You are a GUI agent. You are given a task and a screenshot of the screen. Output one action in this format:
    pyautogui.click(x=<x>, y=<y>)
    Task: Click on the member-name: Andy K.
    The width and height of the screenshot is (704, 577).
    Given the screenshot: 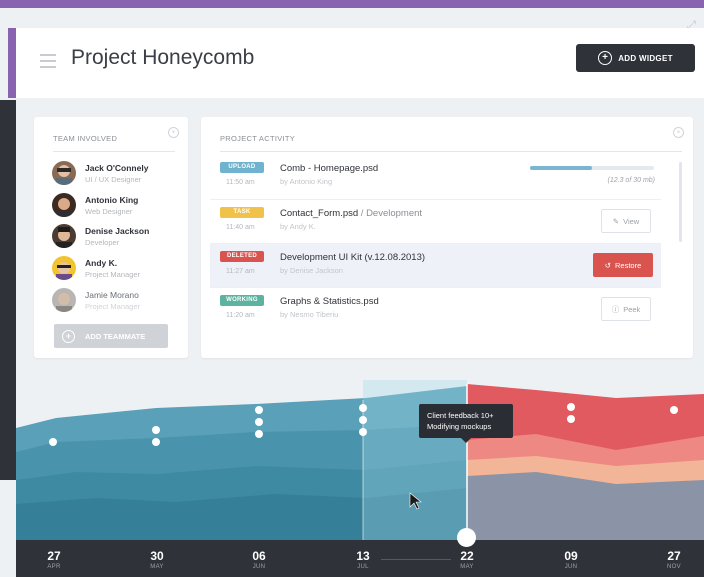 What is the action you would take?
    pyautogui.click(x=101, y=263)
    